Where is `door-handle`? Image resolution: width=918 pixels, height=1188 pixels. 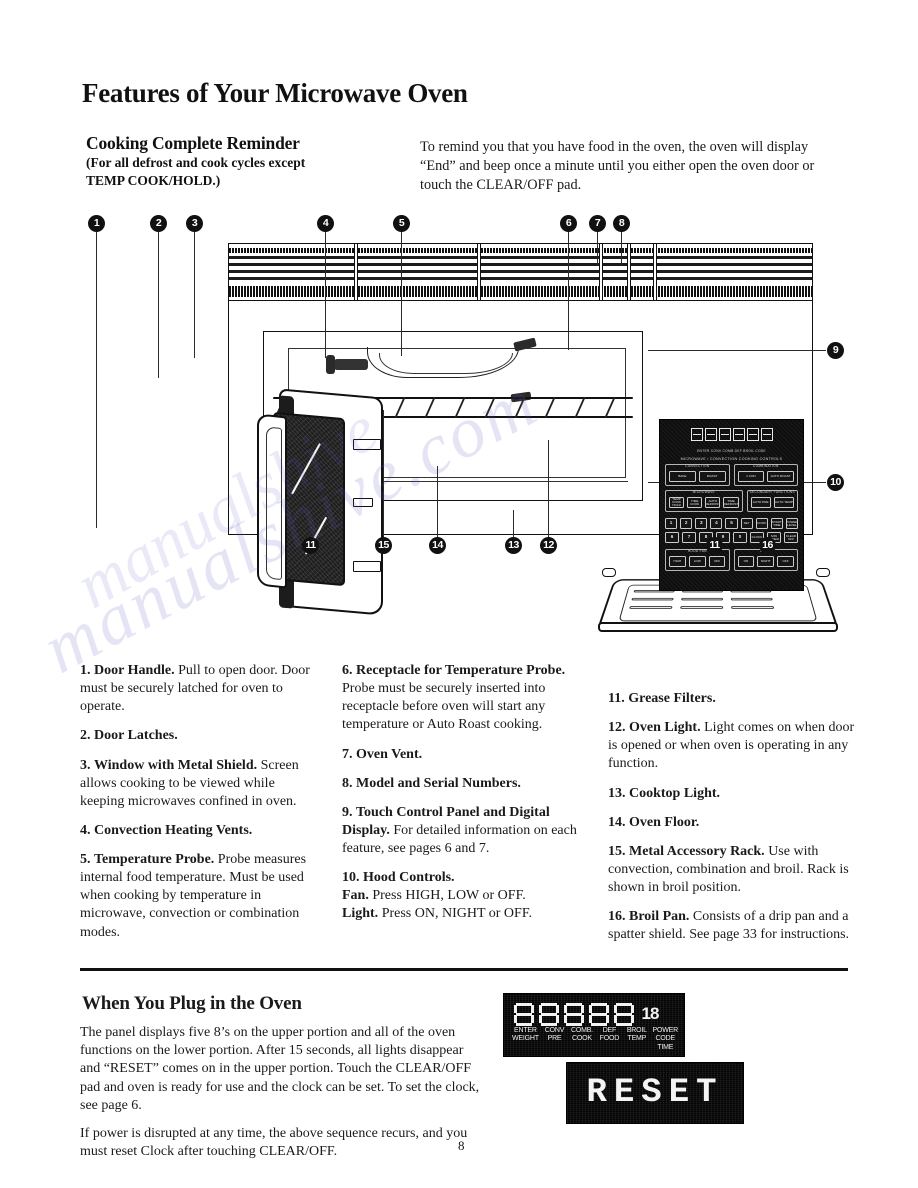 door-handle is located at coordinates (272, 501).